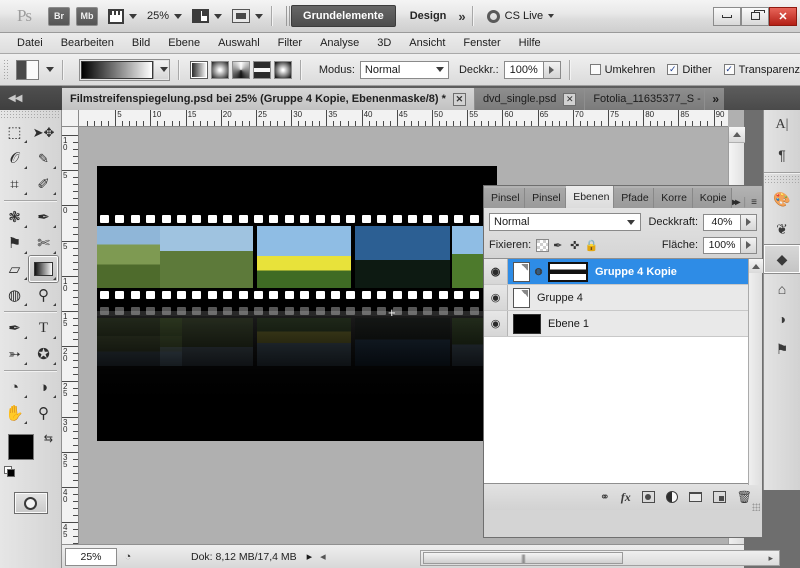 The width and height of the screenshot is (800, 568). What do you see at coordinates (719, 497) in the screenshot?
I see `new-layer-button` at bounding box center [719, 497].